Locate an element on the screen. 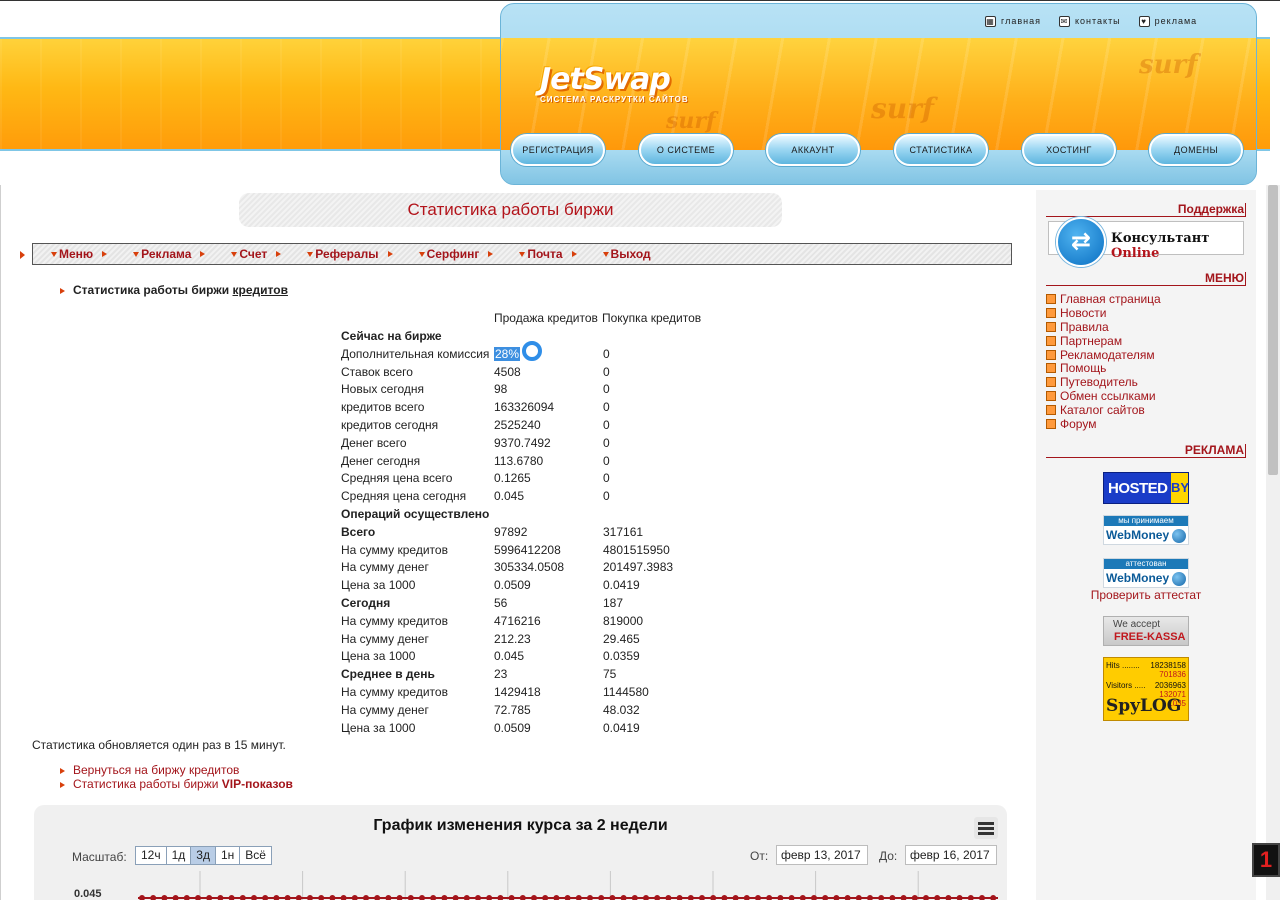  sidebar-item-rules: Правила is located at coordinates (1103, 327).